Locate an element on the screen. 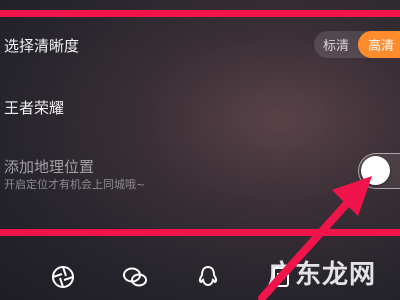 The image size is (400, 300). watermark: 广东龙网 is located at coordinates (322, 275).